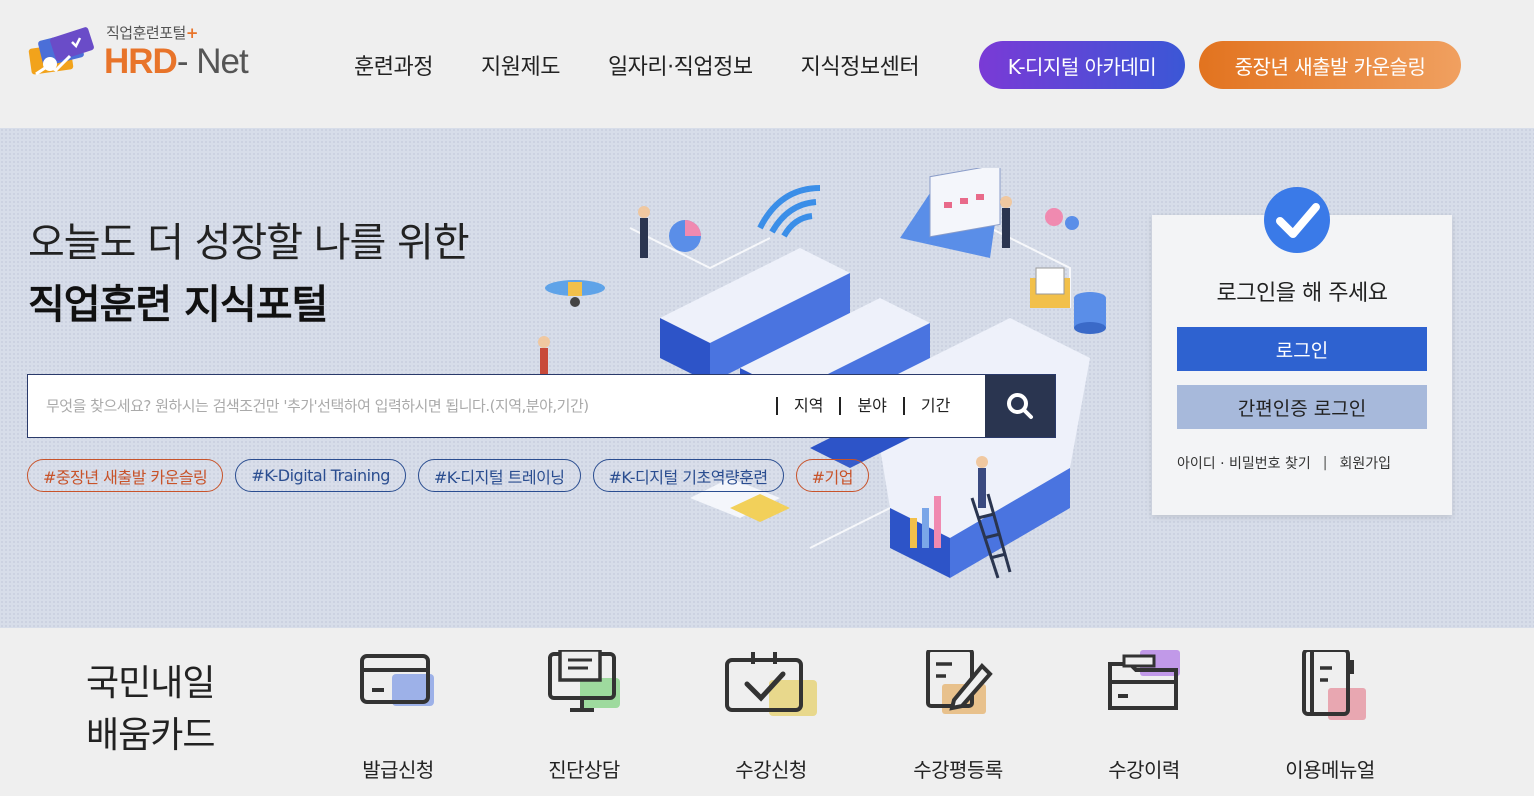  Describe the element at coordinates (584, 681) in the screenshot. I see `monitor-icon` at that location.